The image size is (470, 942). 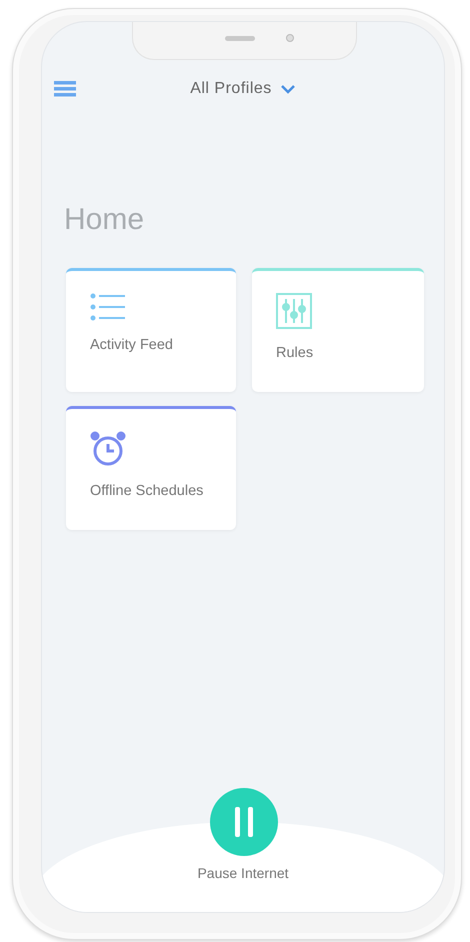 I want to click on list-icon, so click(x=108, y=307).